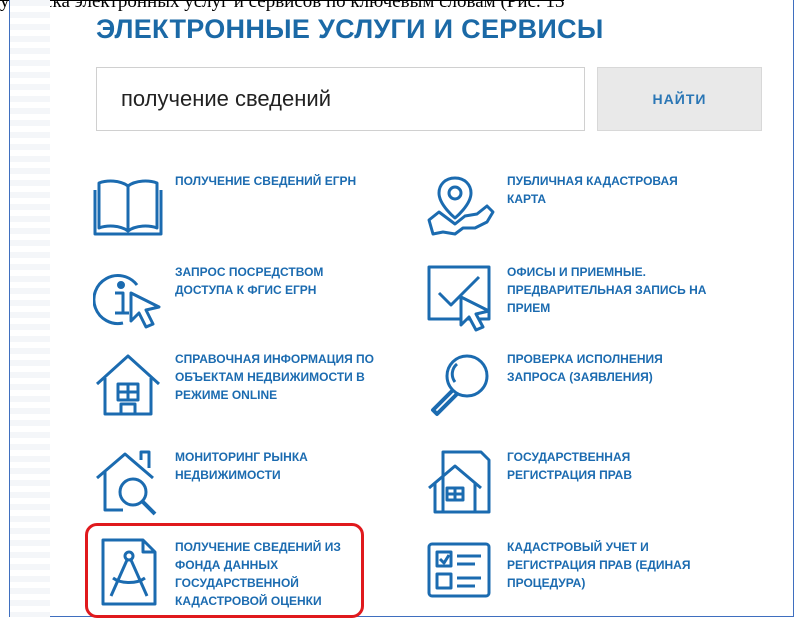 Image resolution: width=798 pixels, height=618 pixels. What do you see at coordinates (224, 207) in the screenshot?
I see `service-item-egrn: ПОЛУЧЕНИЕ СВЕДЕНИЙ ЕГРН` at bounding box center [224, 207].